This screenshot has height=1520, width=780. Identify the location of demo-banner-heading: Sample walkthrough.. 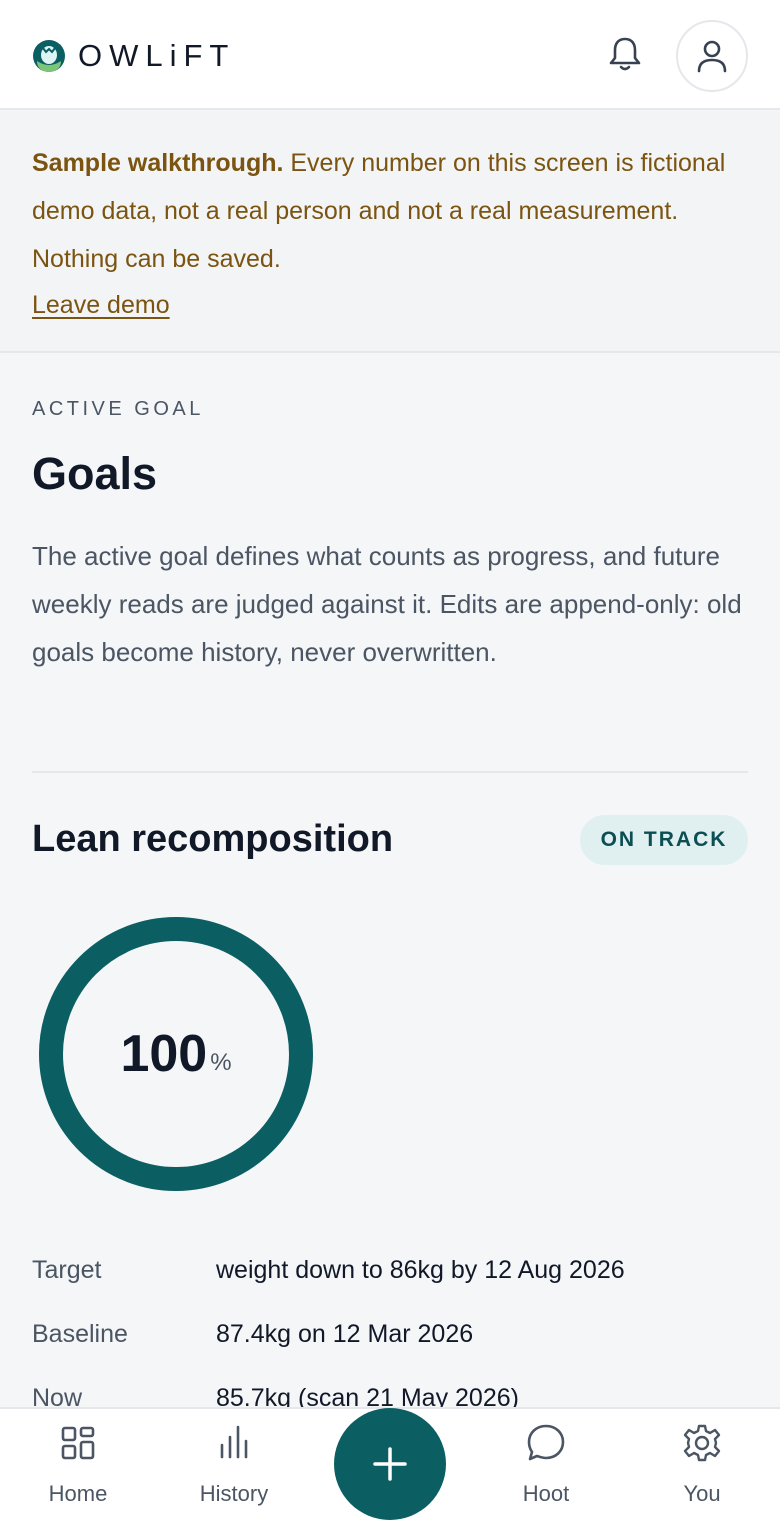
(158, 163).